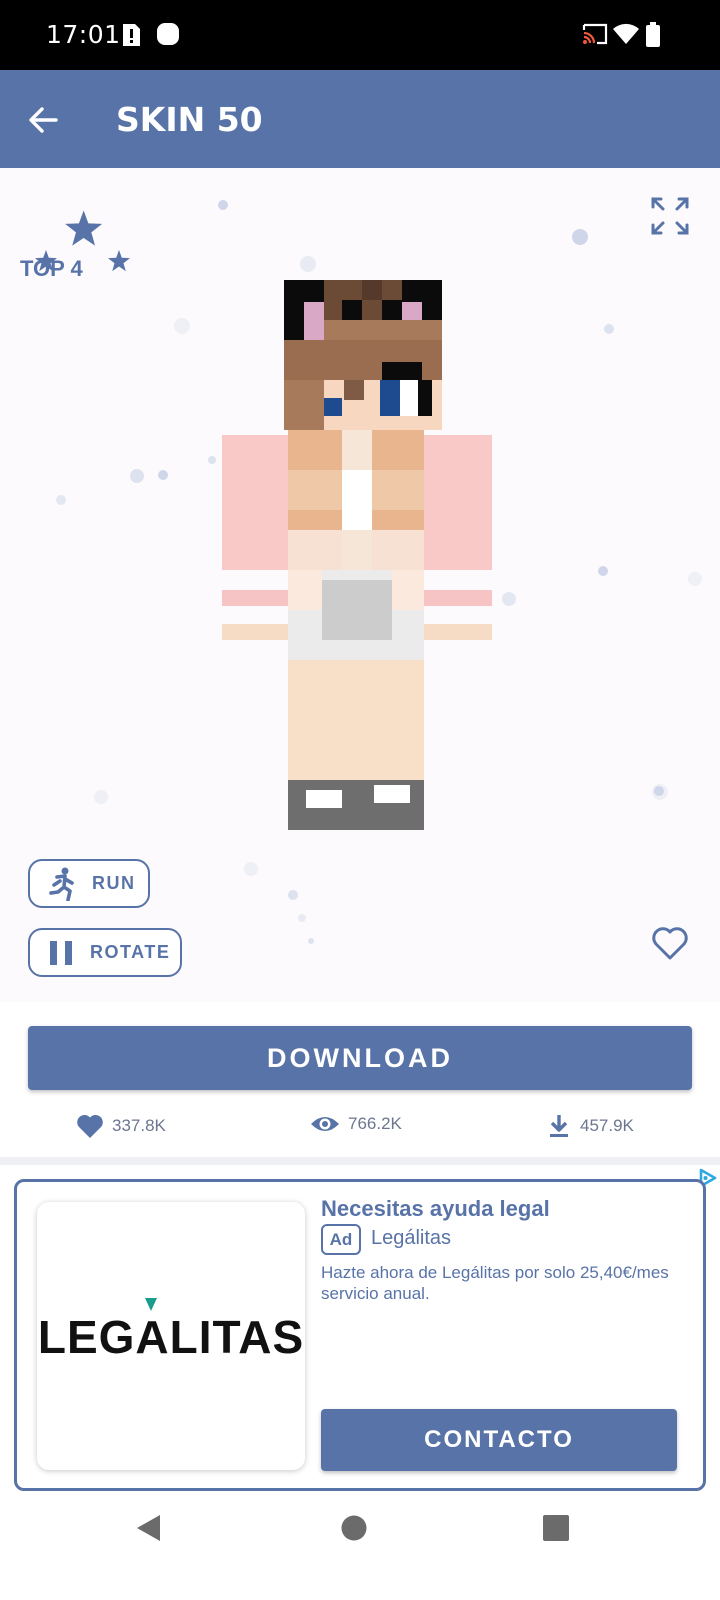 The height and width of the screenshot is (1600, 720). I want to click on nav-home-icon, so click(354, 1528).